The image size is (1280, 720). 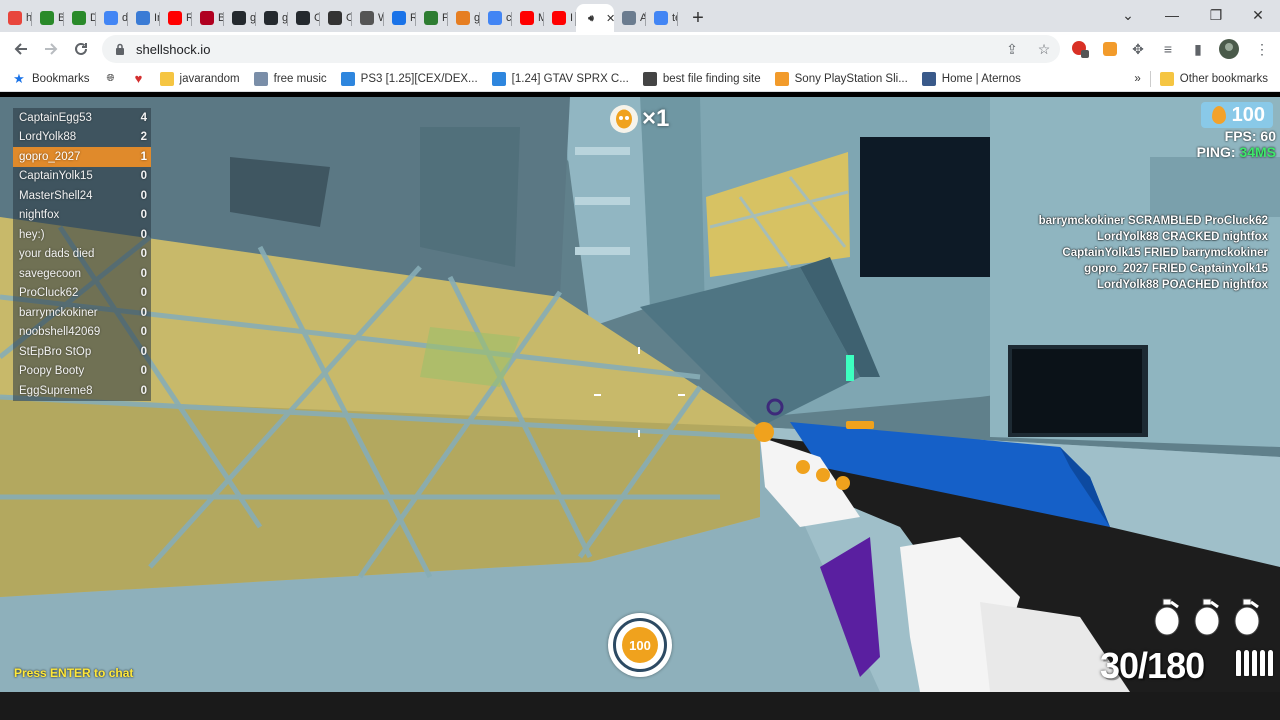 I want to click on bookmark-label: javarandom, so click(x=209, y=78).